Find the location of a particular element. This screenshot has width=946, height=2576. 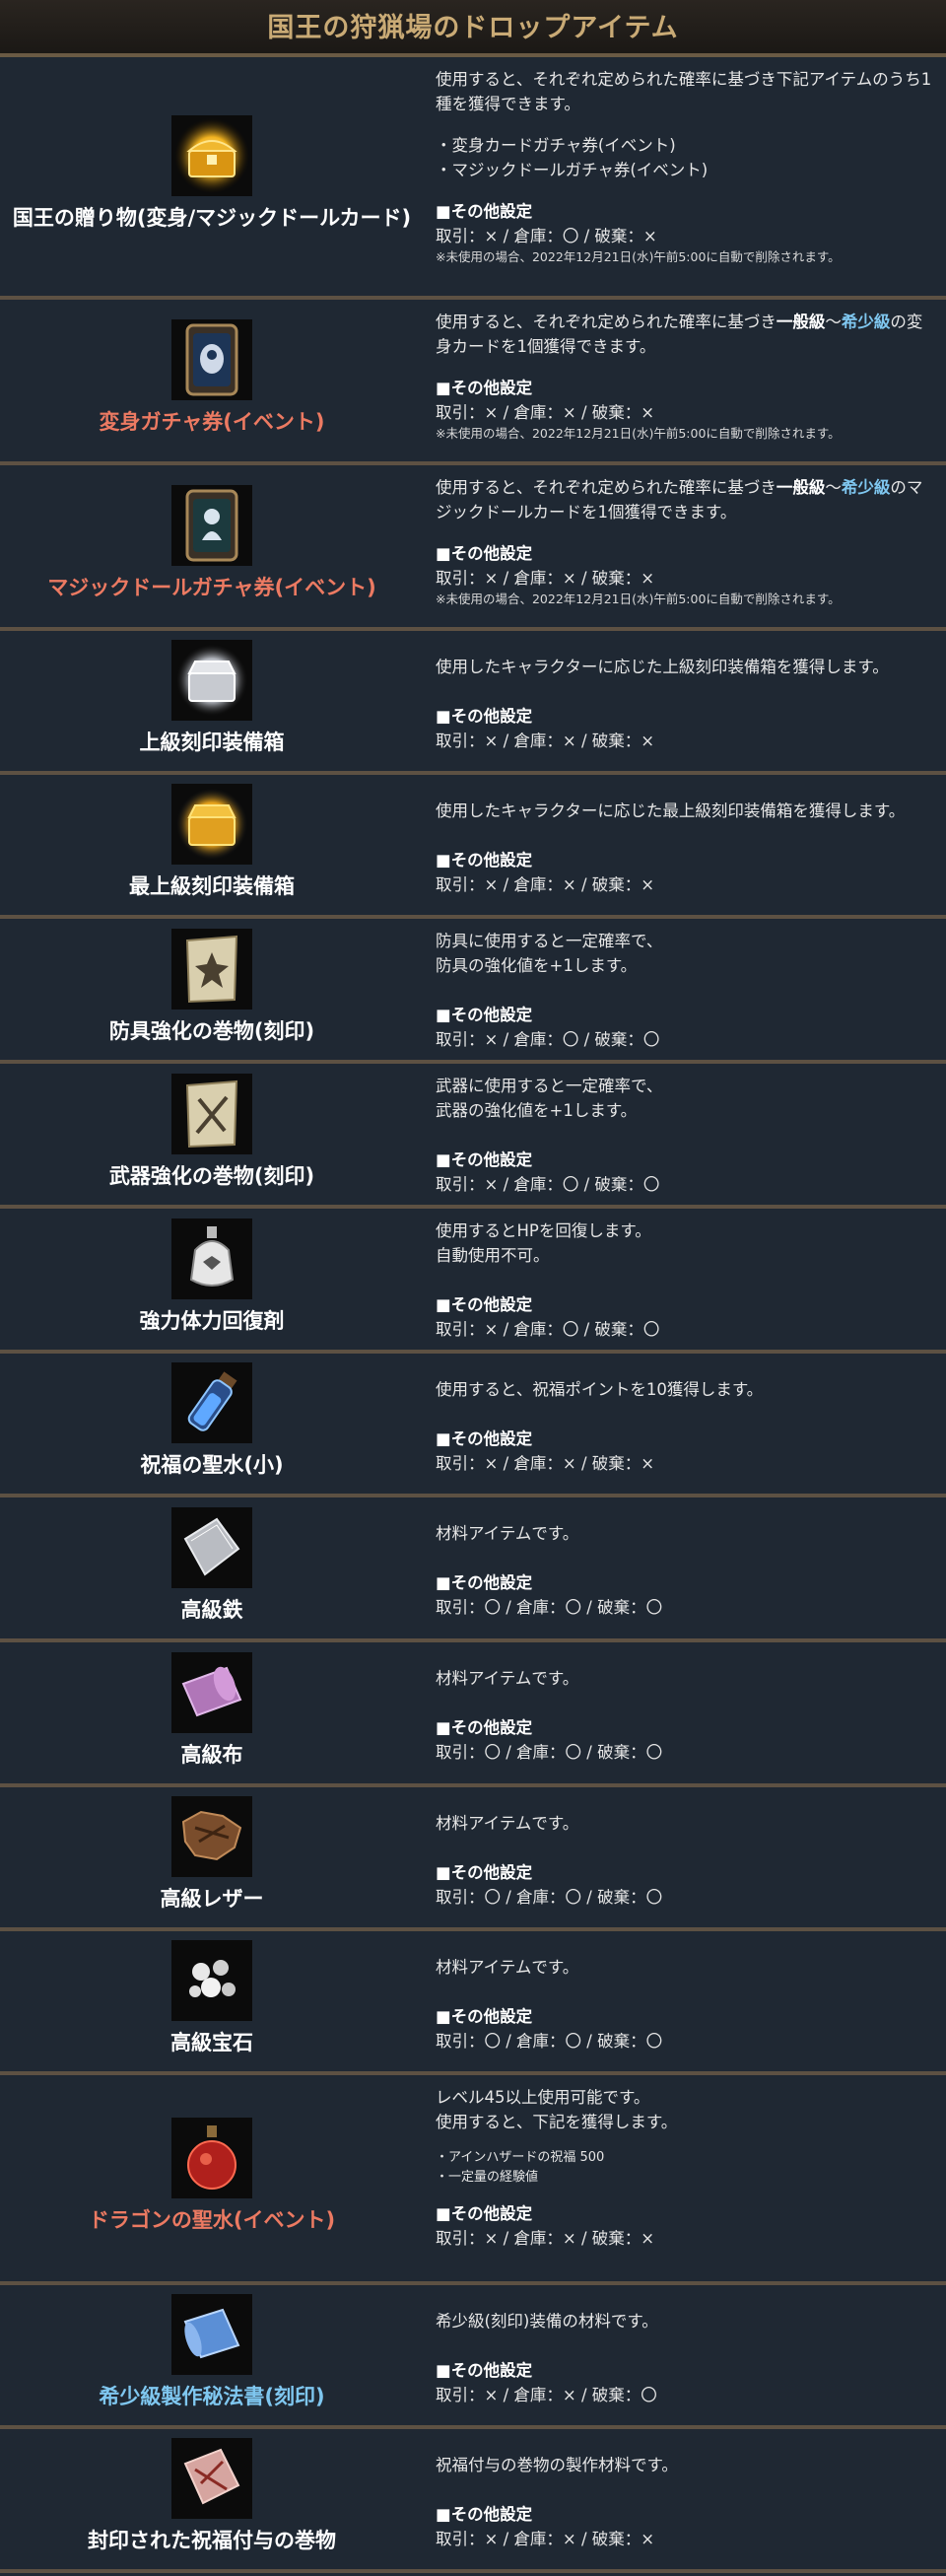

item-left: 国王の贈り物(変身/マジックドールカード) is located at coordinates (212, 177).